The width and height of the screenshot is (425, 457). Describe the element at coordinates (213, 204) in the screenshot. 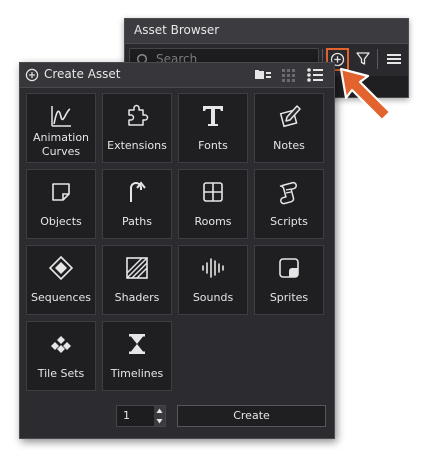

I see `asset-tile-rooms: Rooms` at that location.